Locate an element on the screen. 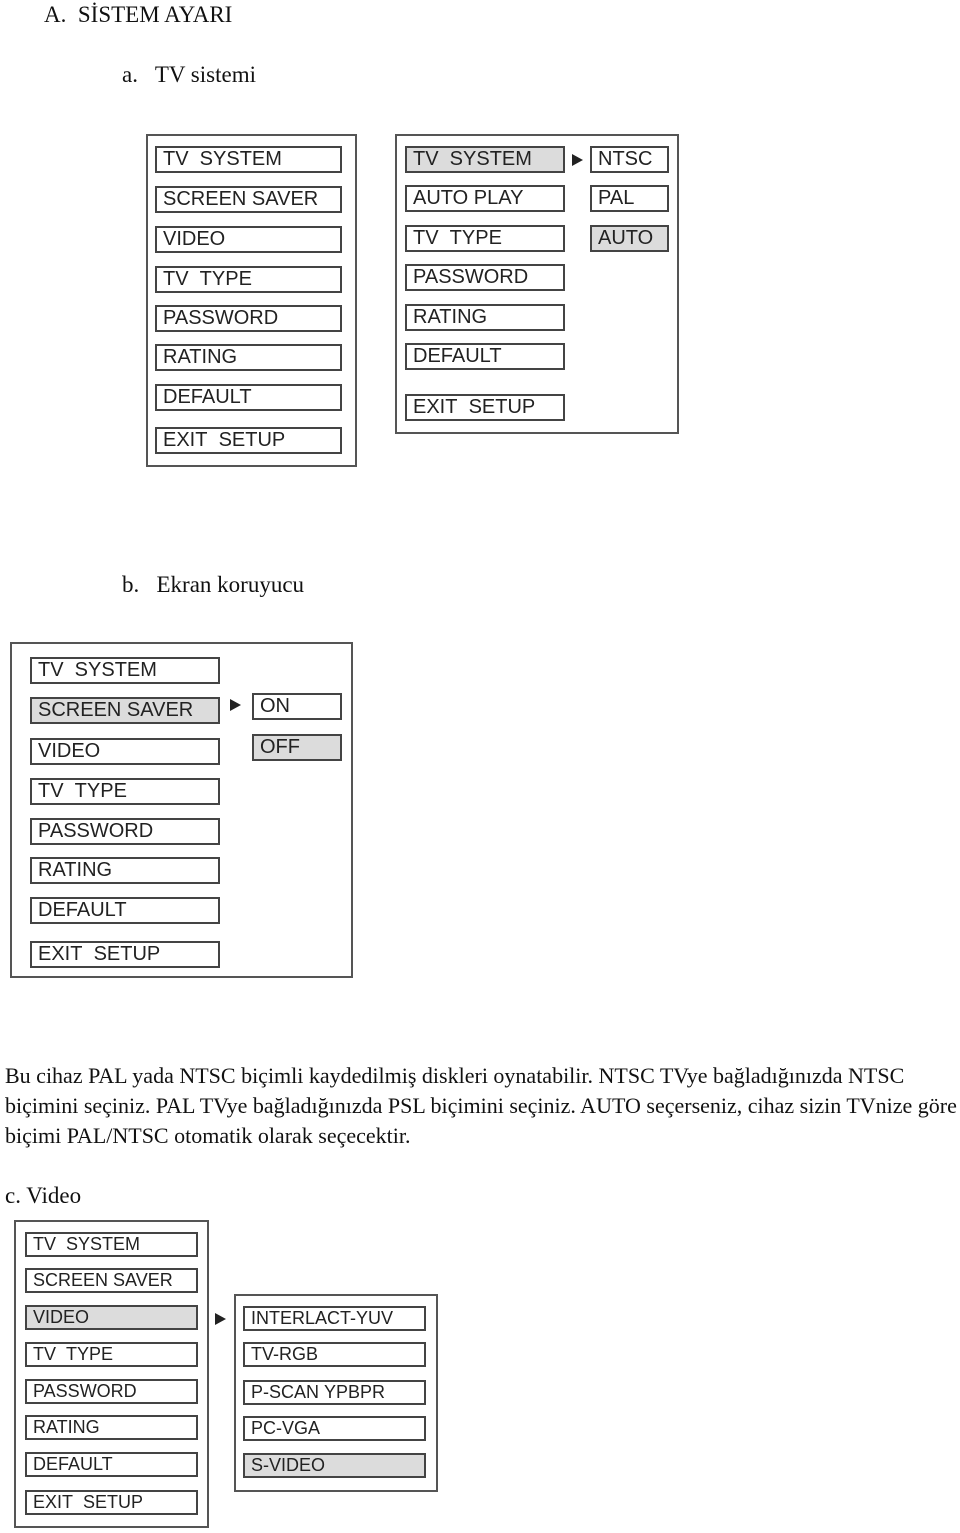 The image size is (960, 1533). video-menu-panel is located at coordinates (111, 1374).